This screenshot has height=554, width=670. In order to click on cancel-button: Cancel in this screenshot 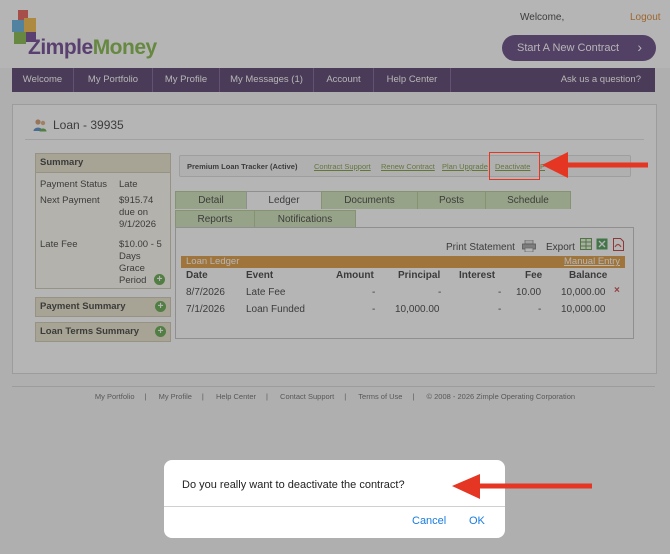, I will do `click(429, 521)`.